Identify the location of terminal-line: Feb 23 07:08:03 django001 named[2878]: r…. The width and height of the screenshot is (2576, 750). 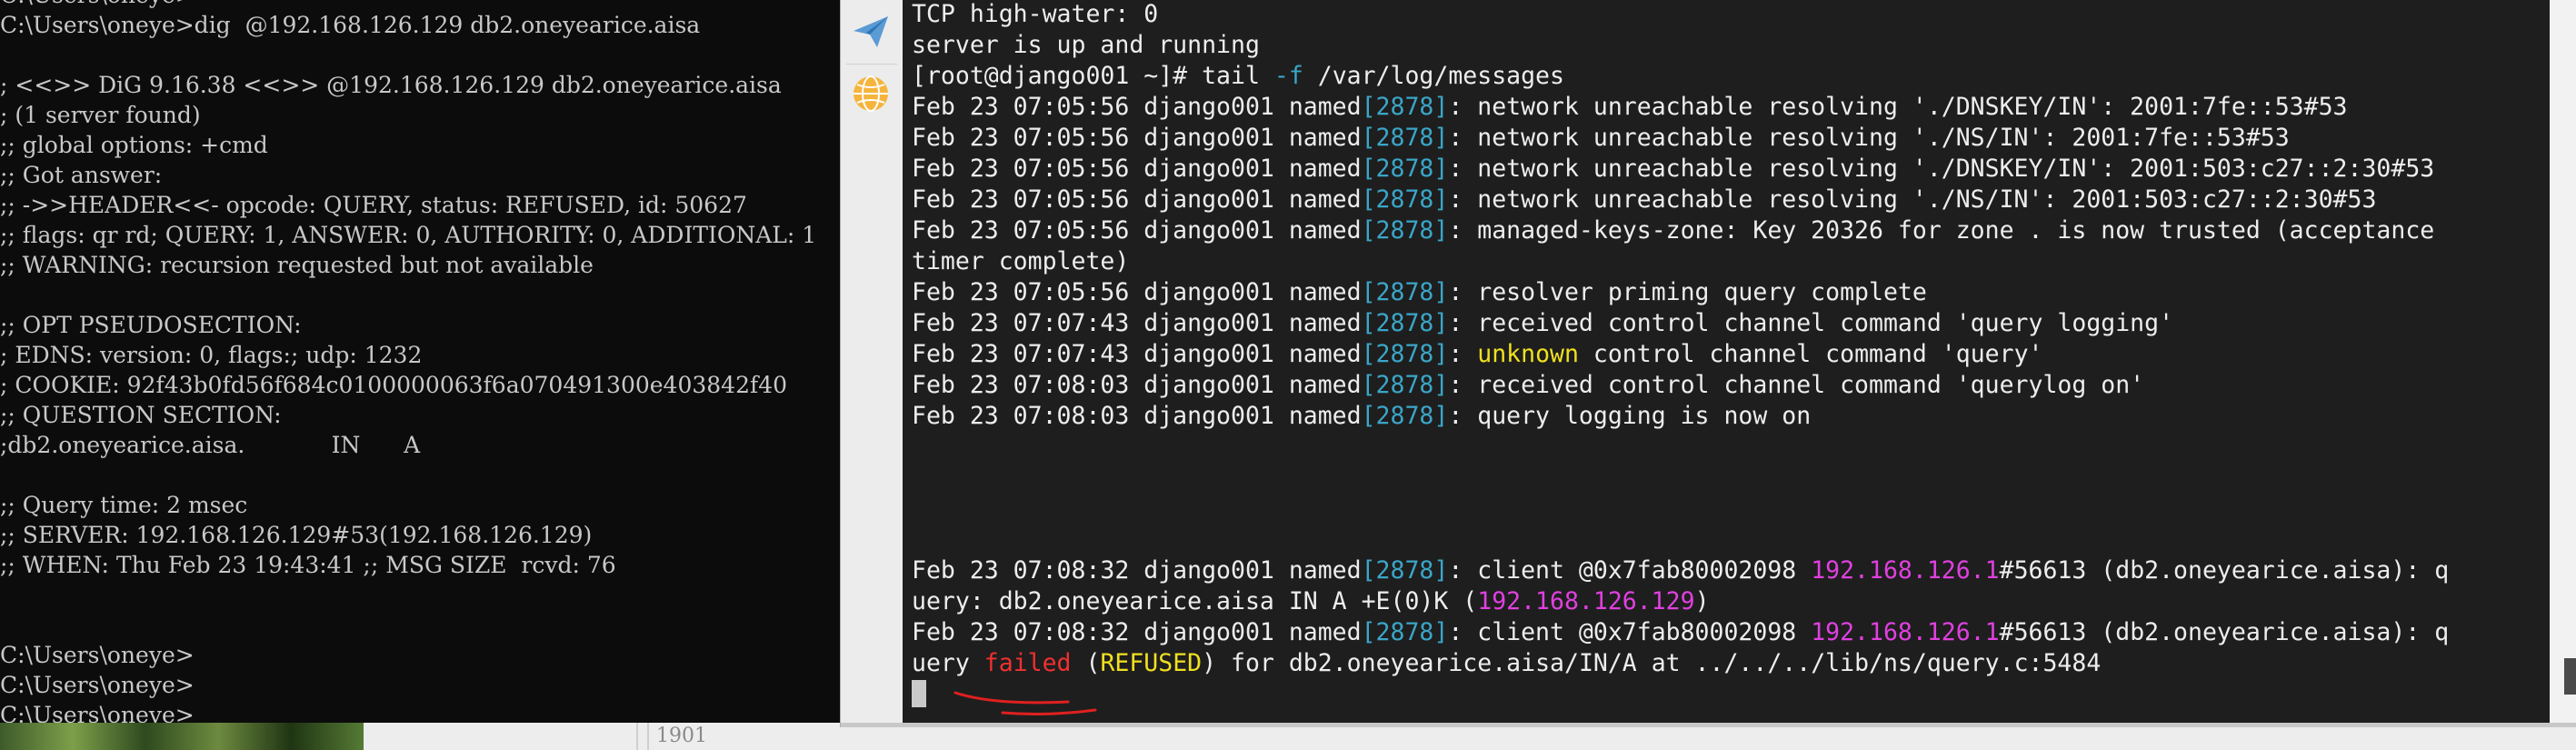
(1528, 385).